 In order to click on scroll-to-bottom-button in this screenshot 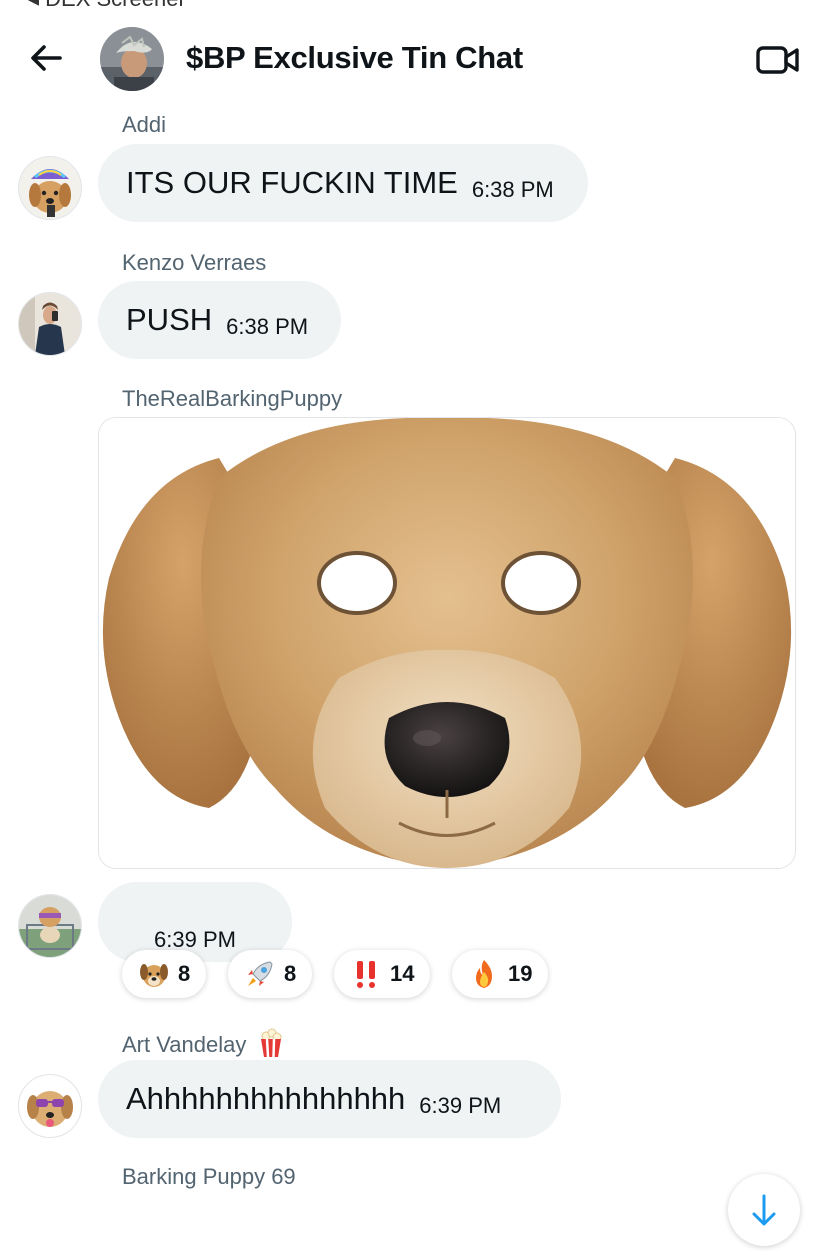, I will do `click(764, 1210)`.